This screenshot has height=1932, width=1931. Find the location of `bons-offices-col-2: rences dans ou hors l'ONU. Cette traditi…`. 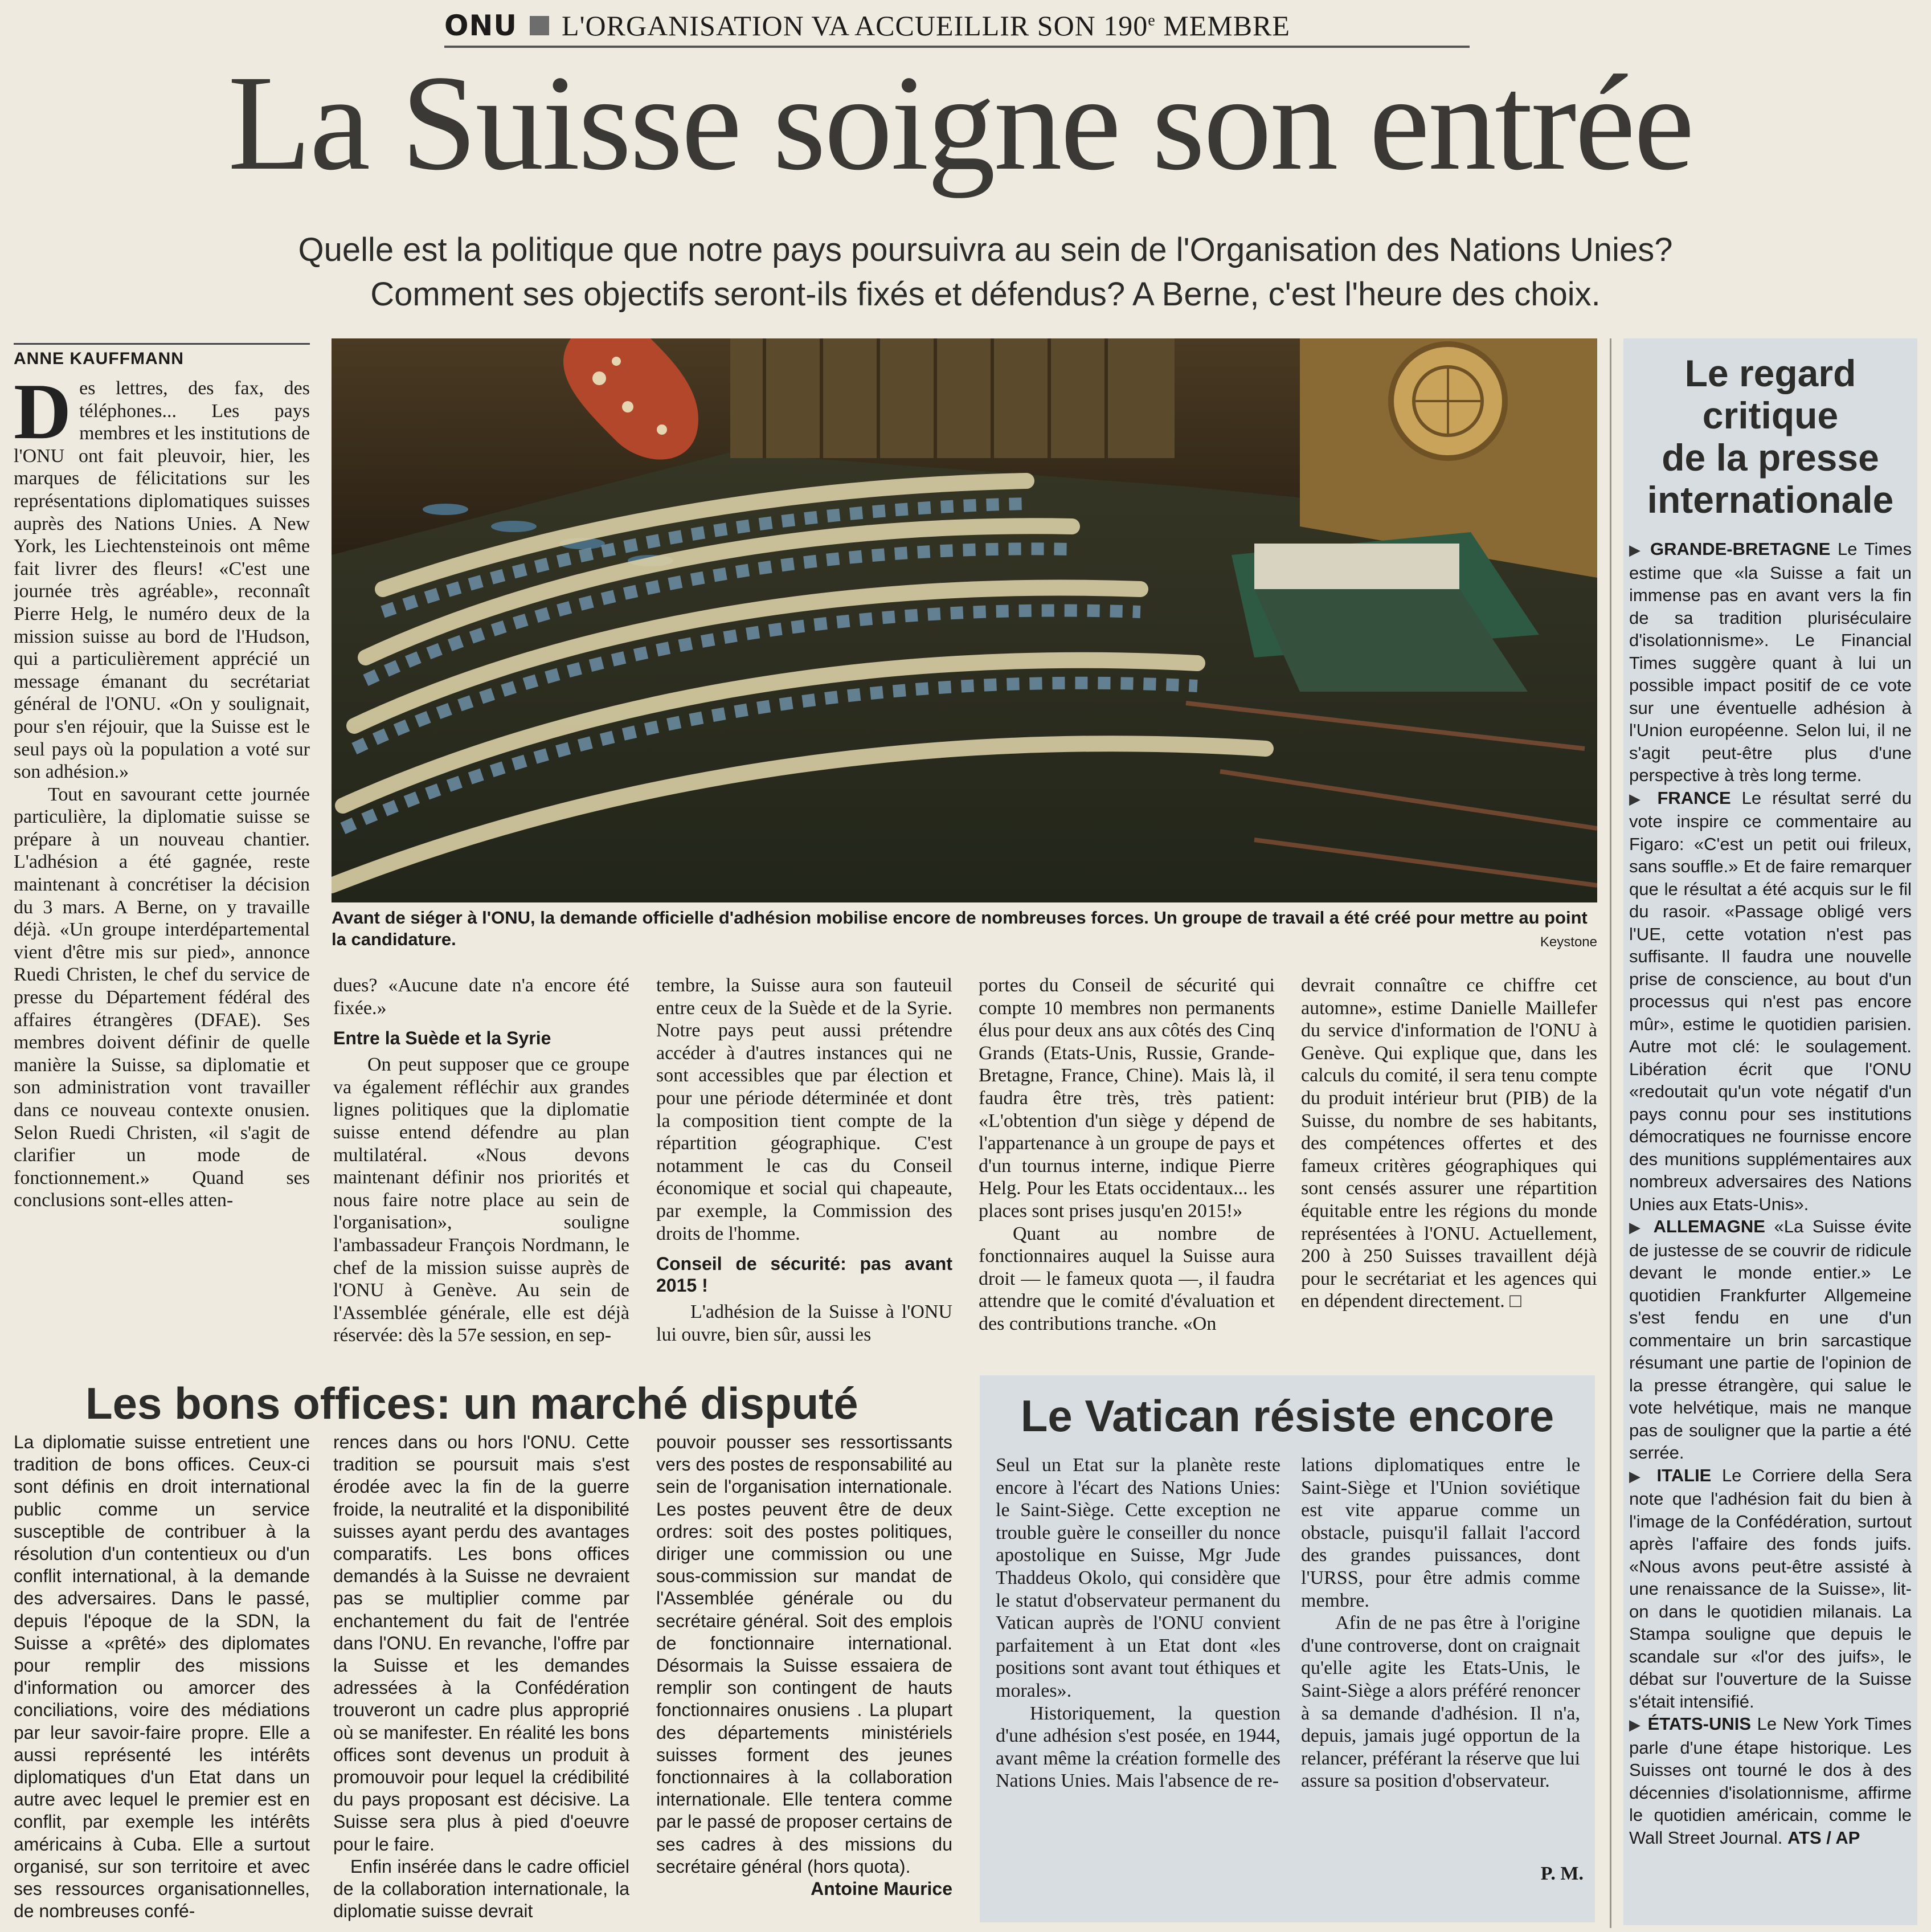

bons-offices-col-2: rences dans ou hors l'ONU. Cette traditi… is located at coordinates (481, 1679).